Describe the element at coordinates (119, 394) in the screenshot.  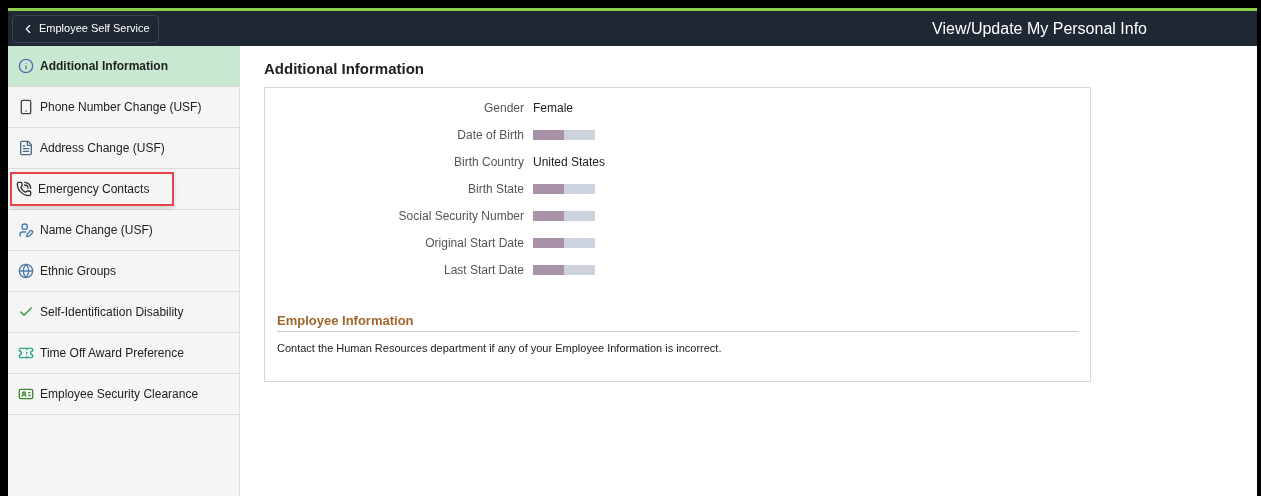
I see `sidebar-item-label: Employee Security Clearance` at that location.